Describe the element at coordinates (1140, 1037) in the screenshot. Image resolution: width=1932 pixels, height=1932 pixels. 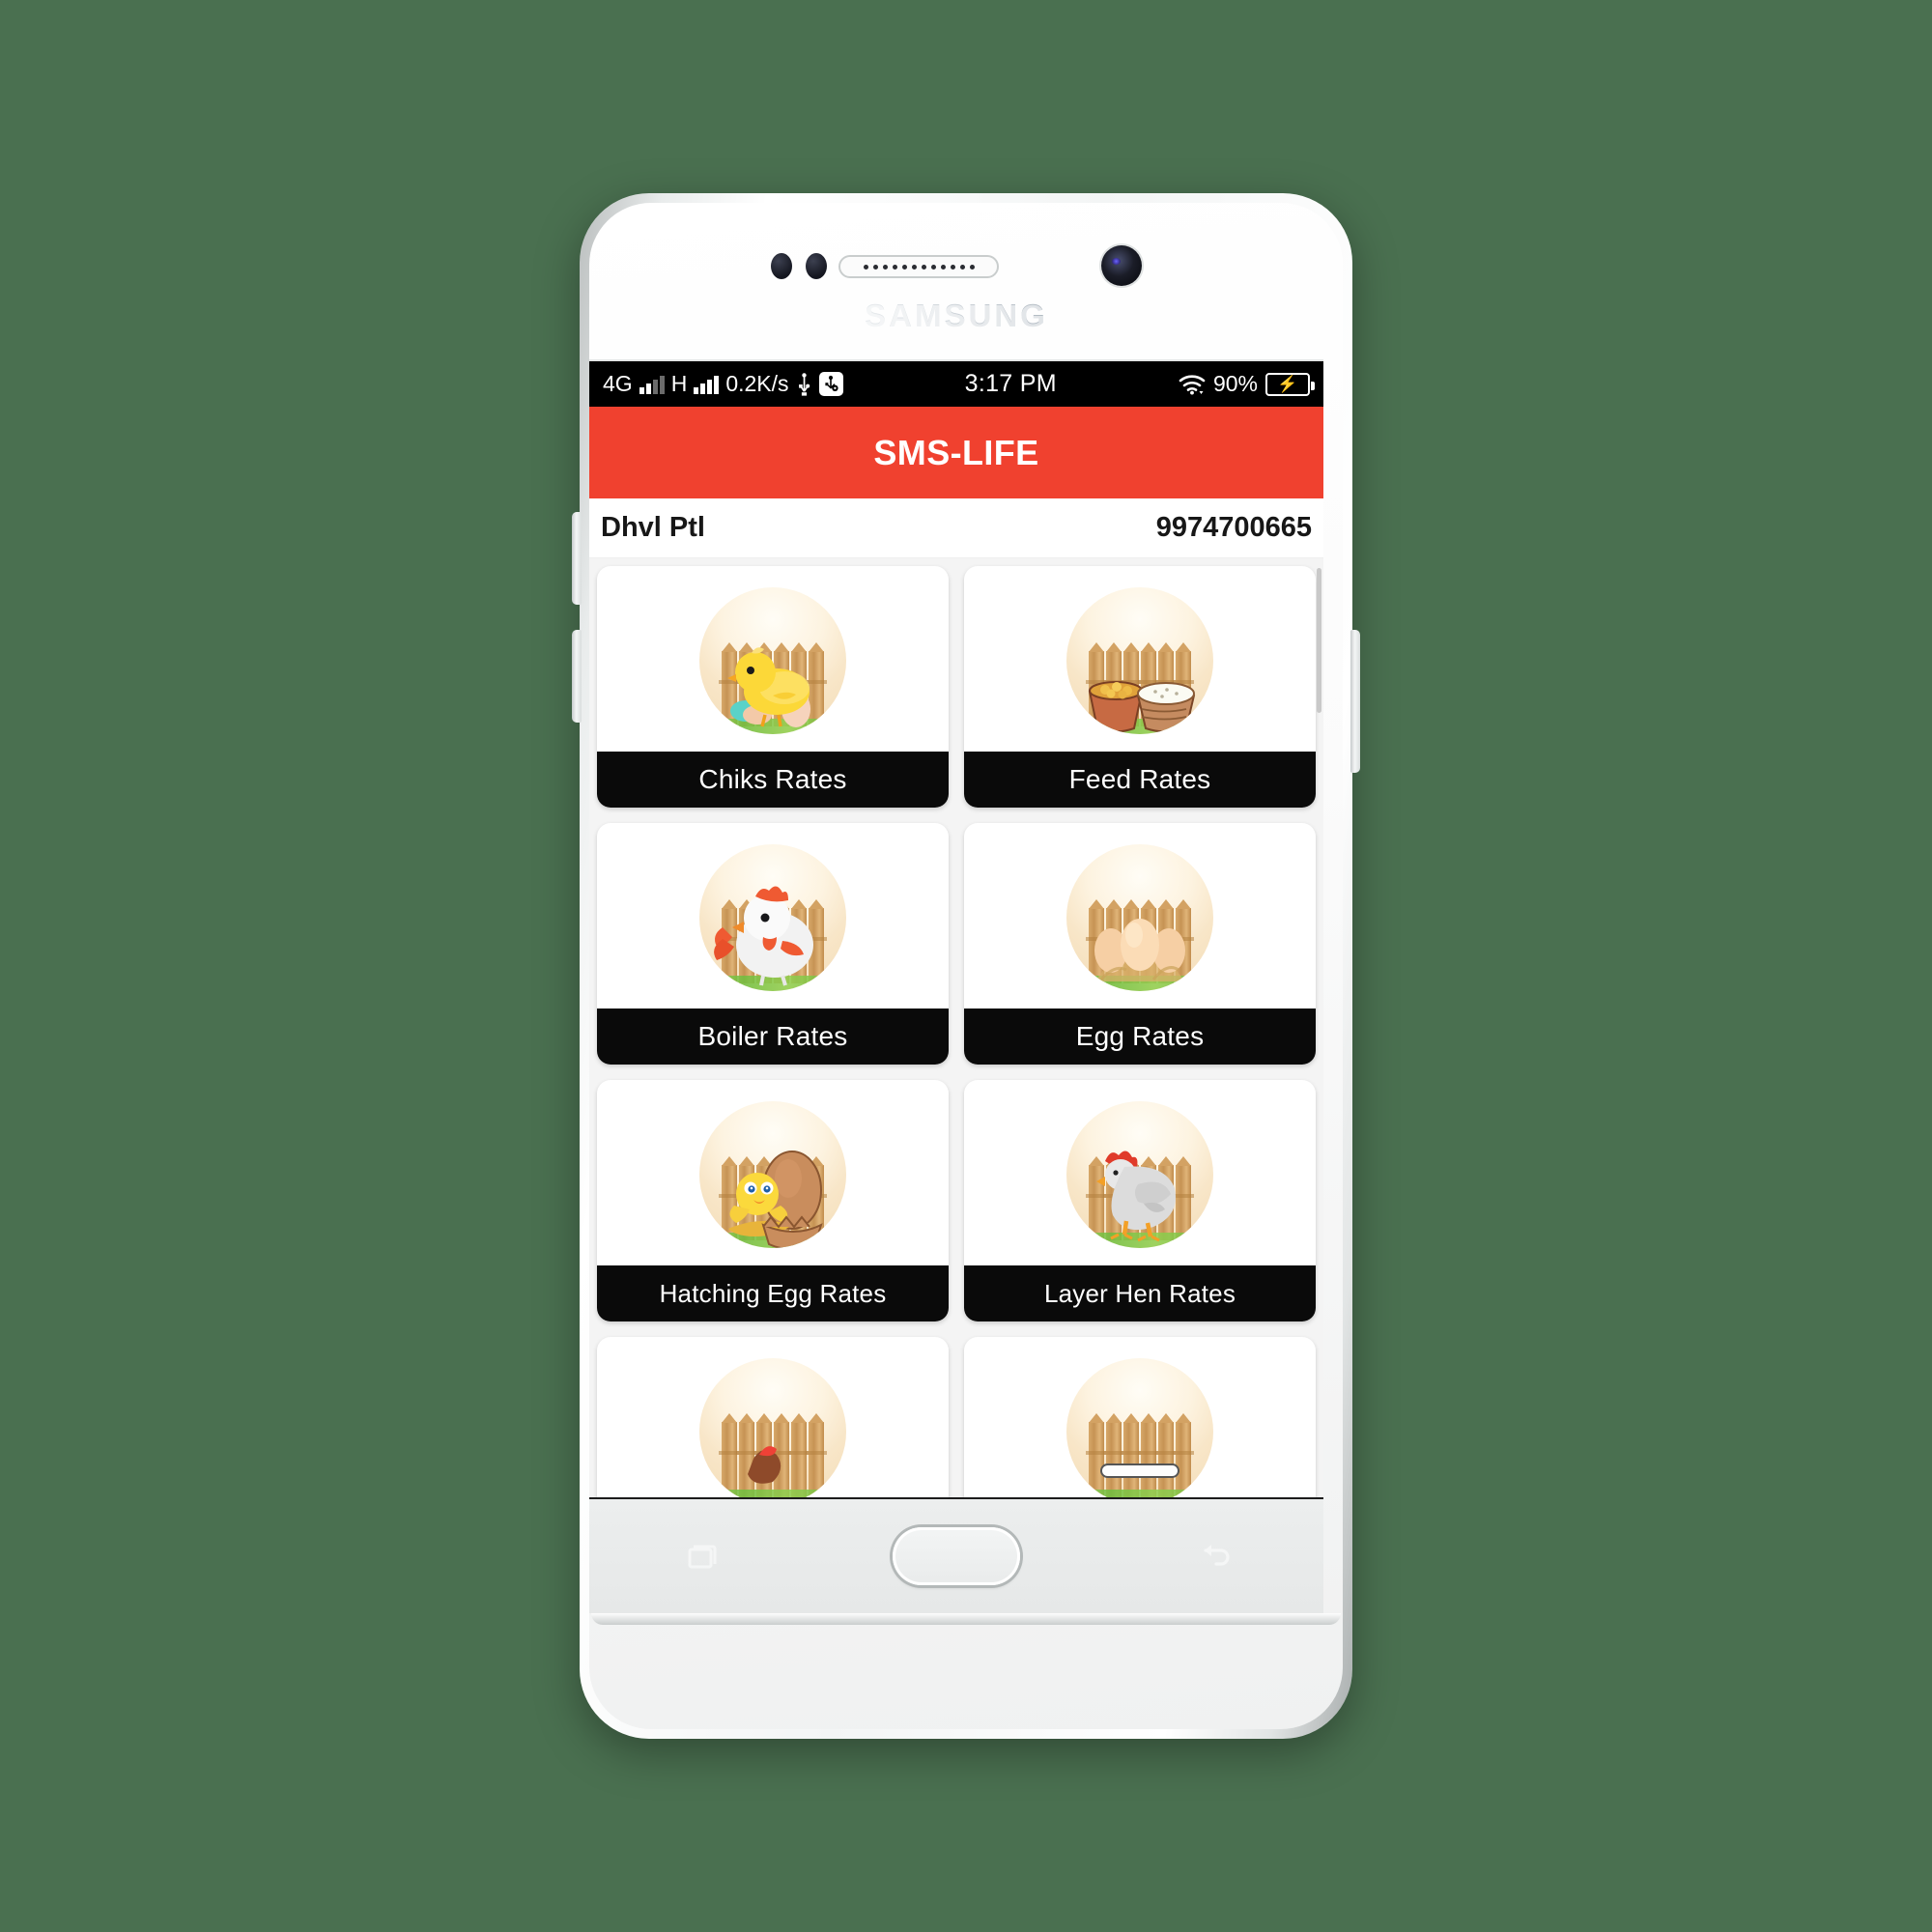
I see `card-label: Egg Rates` at that location.